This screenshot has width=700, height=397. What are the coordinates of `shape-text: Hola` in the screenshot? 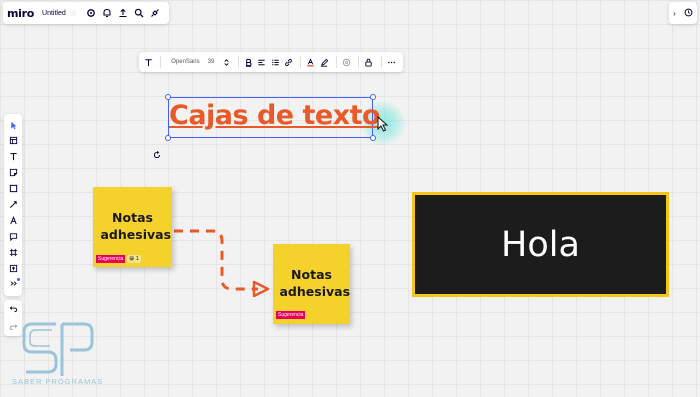 It's located at (540, 244).